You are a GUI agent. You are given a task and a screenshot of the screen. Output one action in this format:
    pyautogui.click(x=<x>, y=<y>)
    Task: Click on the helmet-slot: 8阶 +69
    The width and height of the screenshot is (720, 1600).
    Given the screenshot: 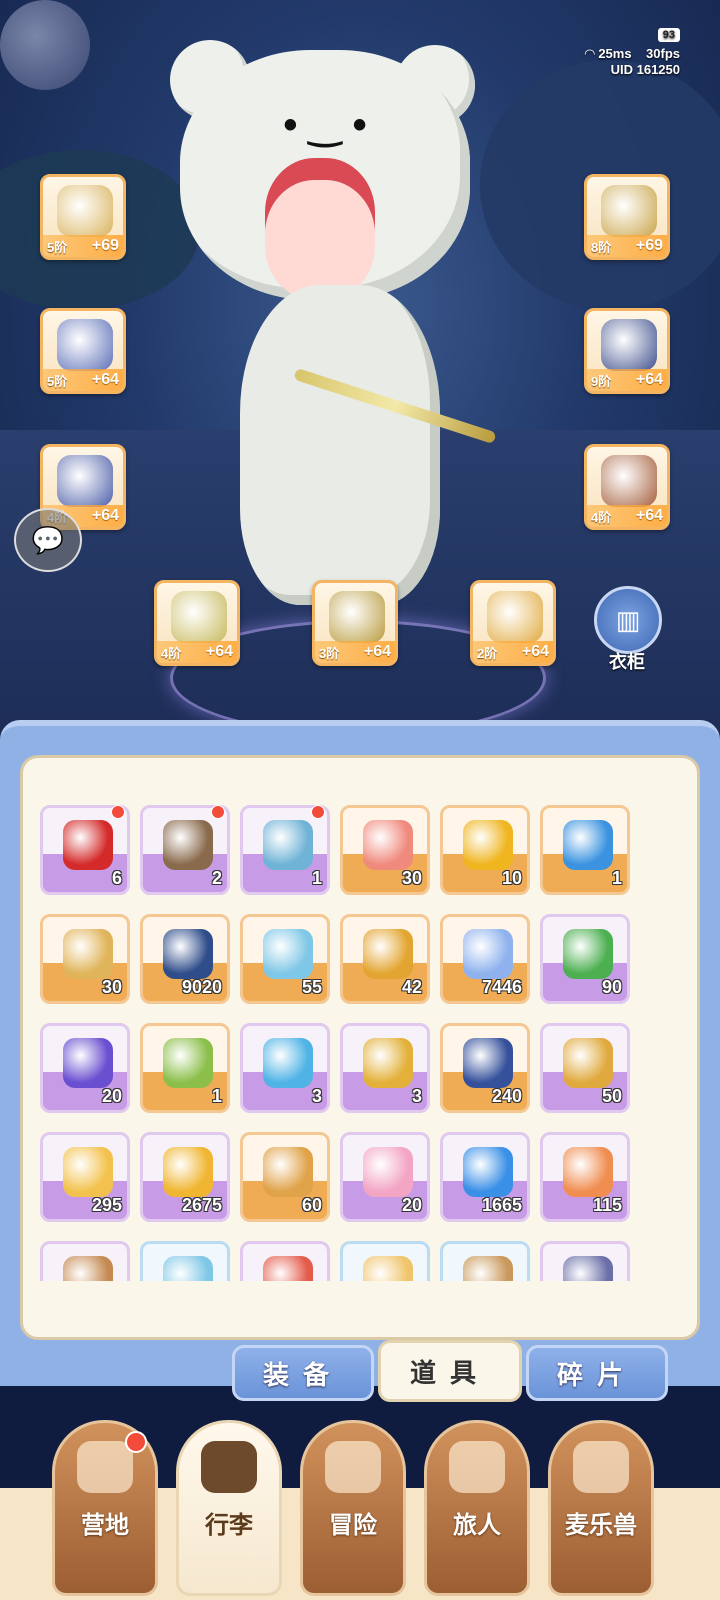 What is the action you would take?
    pyautogui.click(x=627, y=217)
    